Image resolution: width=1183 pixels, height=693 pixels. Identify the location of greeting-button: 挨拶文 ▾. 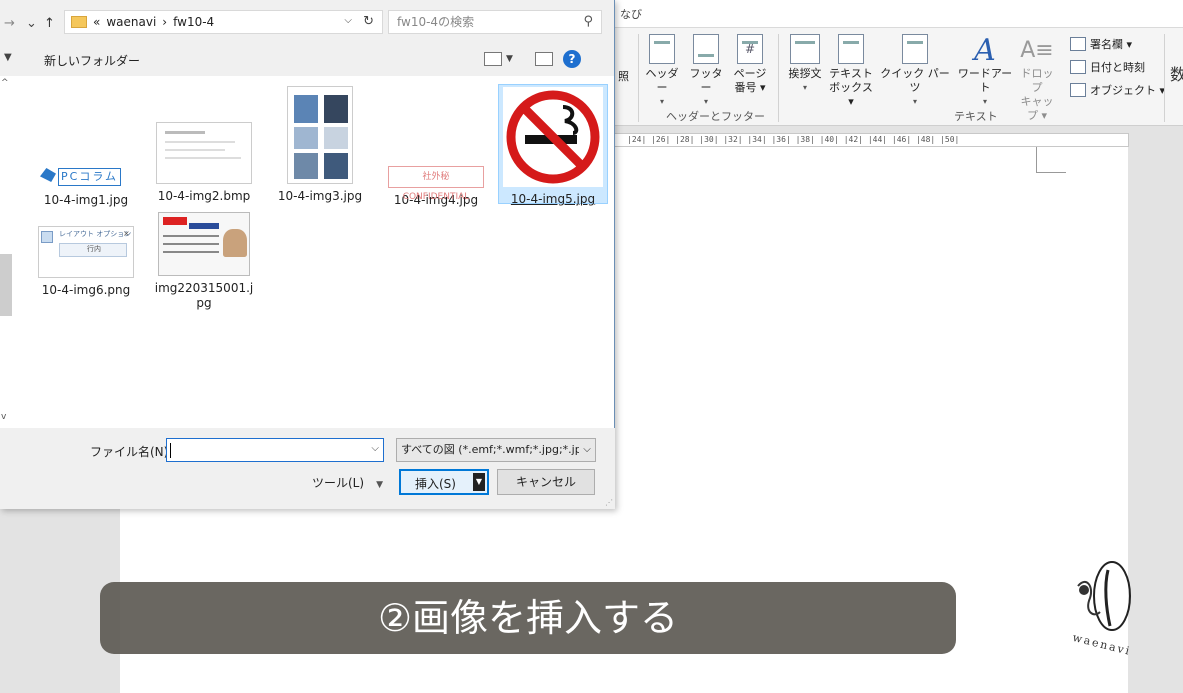
(805, 64).